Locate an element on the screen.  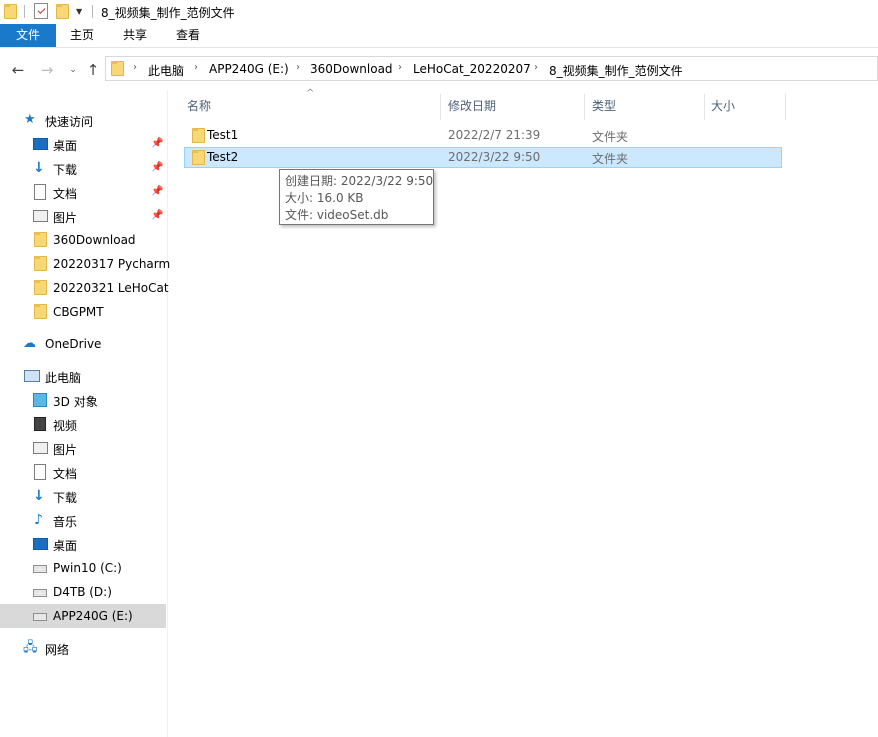
sidebar-item-lehocat: 20220321 LeHoCat is located at coordinates (84, 288).